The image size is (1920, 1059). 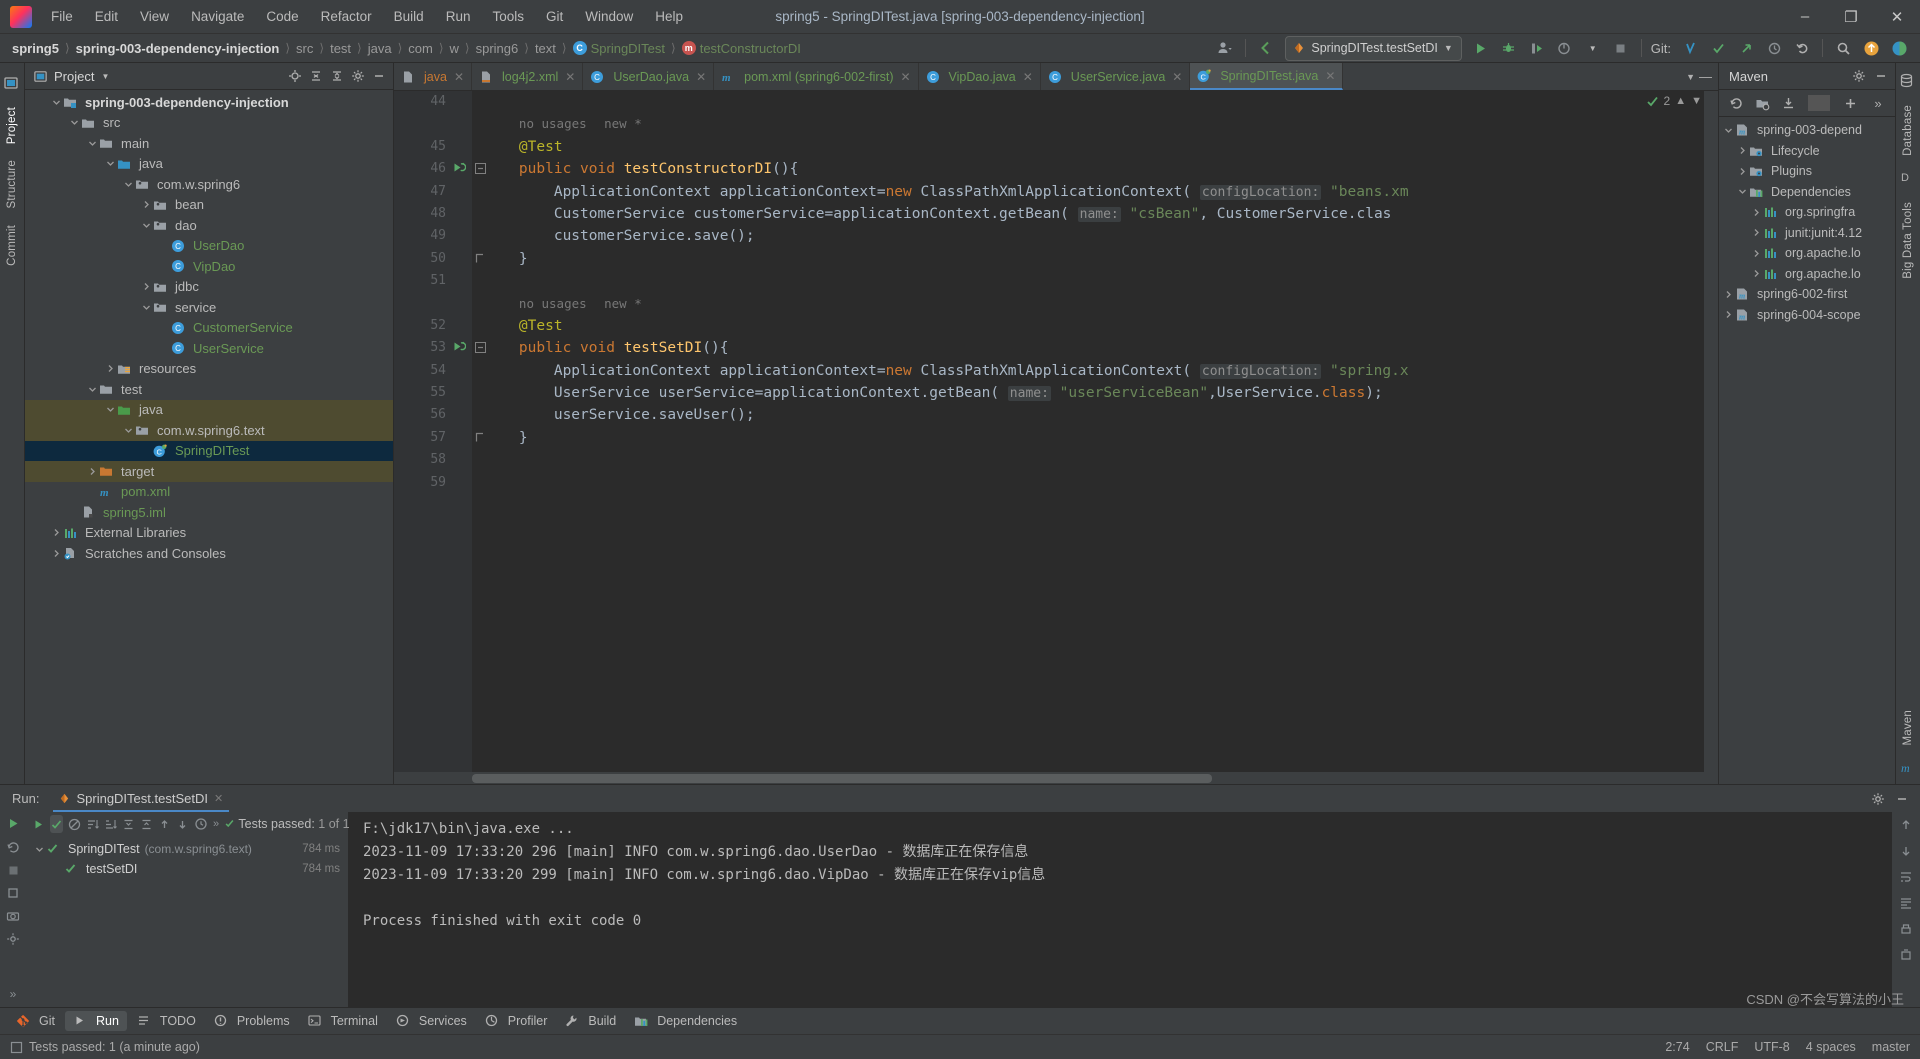 I want to click on maven-tree-item: Lifecycle, so click(x=1807, y=151).